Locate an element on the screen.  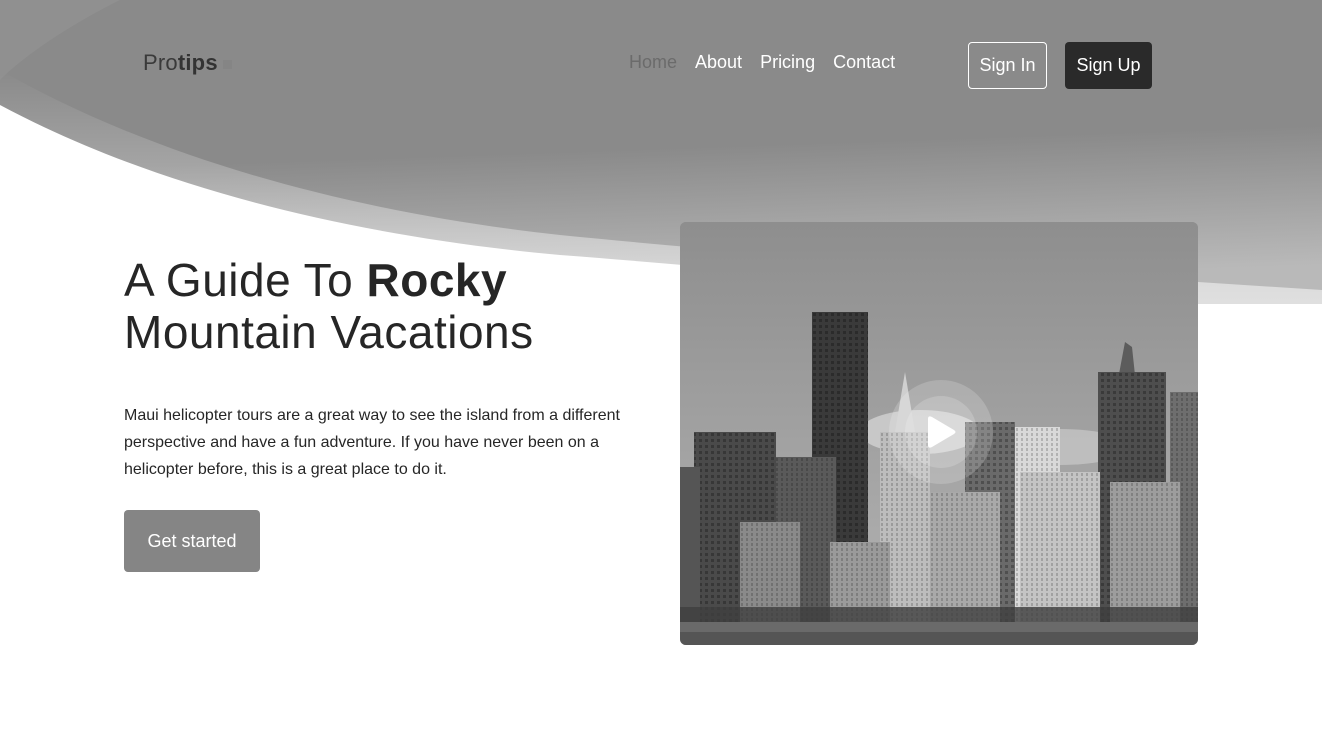
nav-home: Home is located at coordinates (653, 62).